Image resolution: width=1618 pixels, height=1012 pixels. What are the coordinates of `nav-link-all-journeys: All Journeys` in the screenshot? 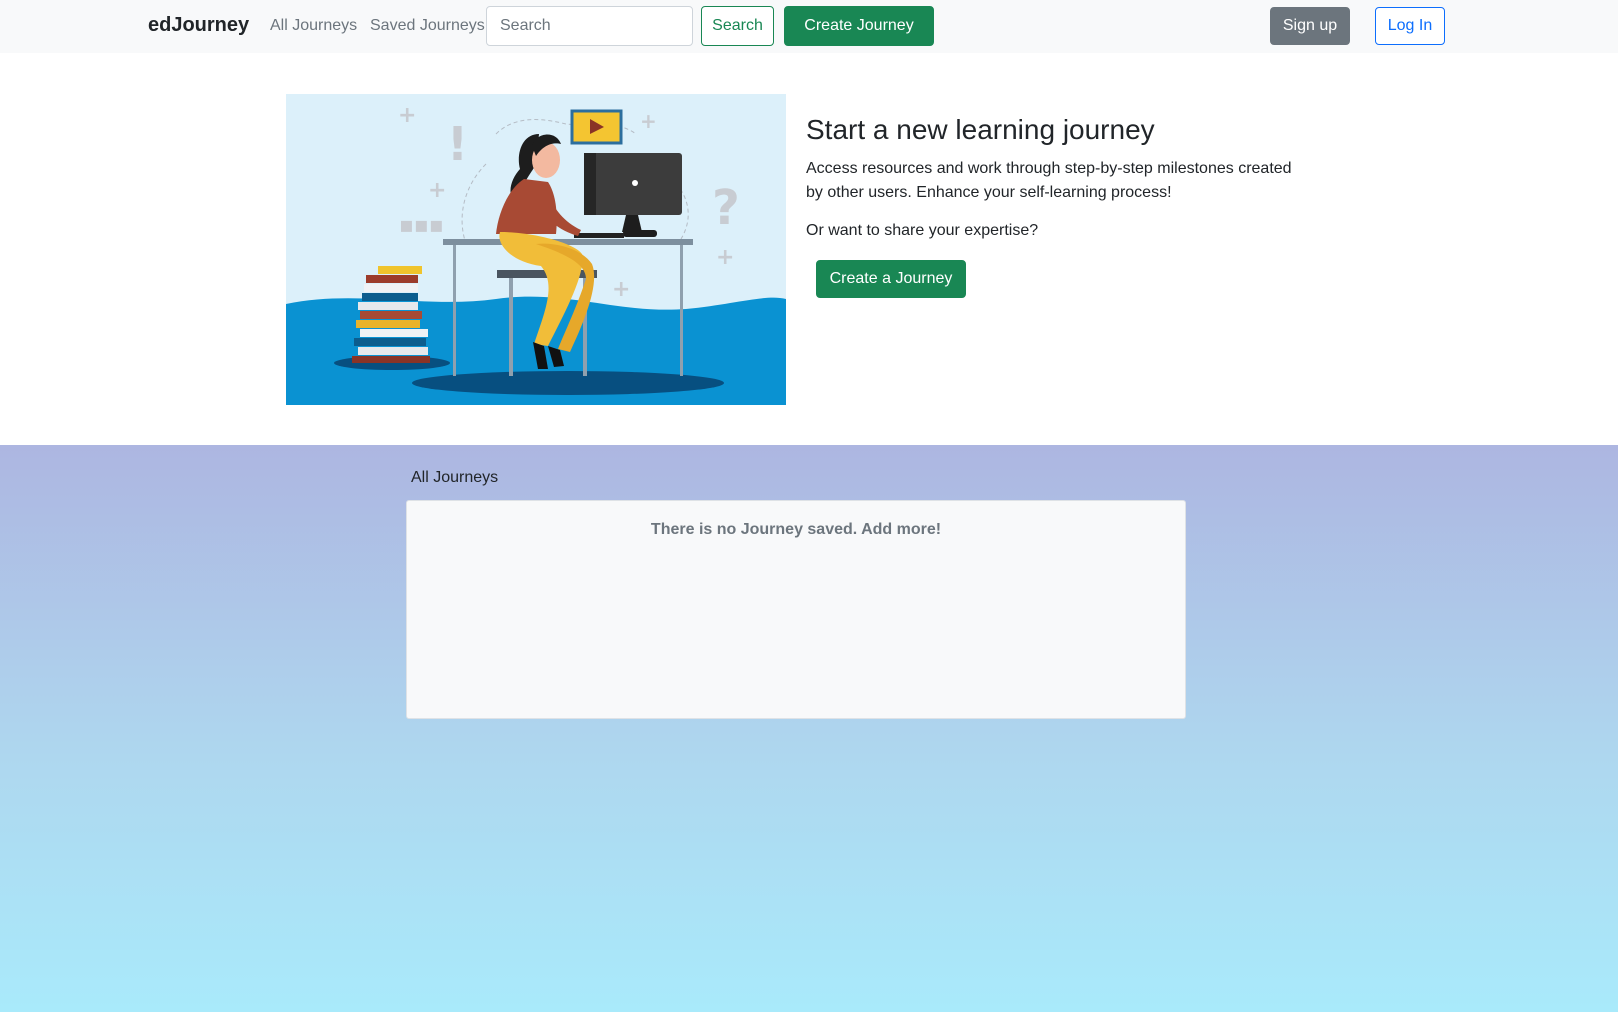 It's located at (313, 26).